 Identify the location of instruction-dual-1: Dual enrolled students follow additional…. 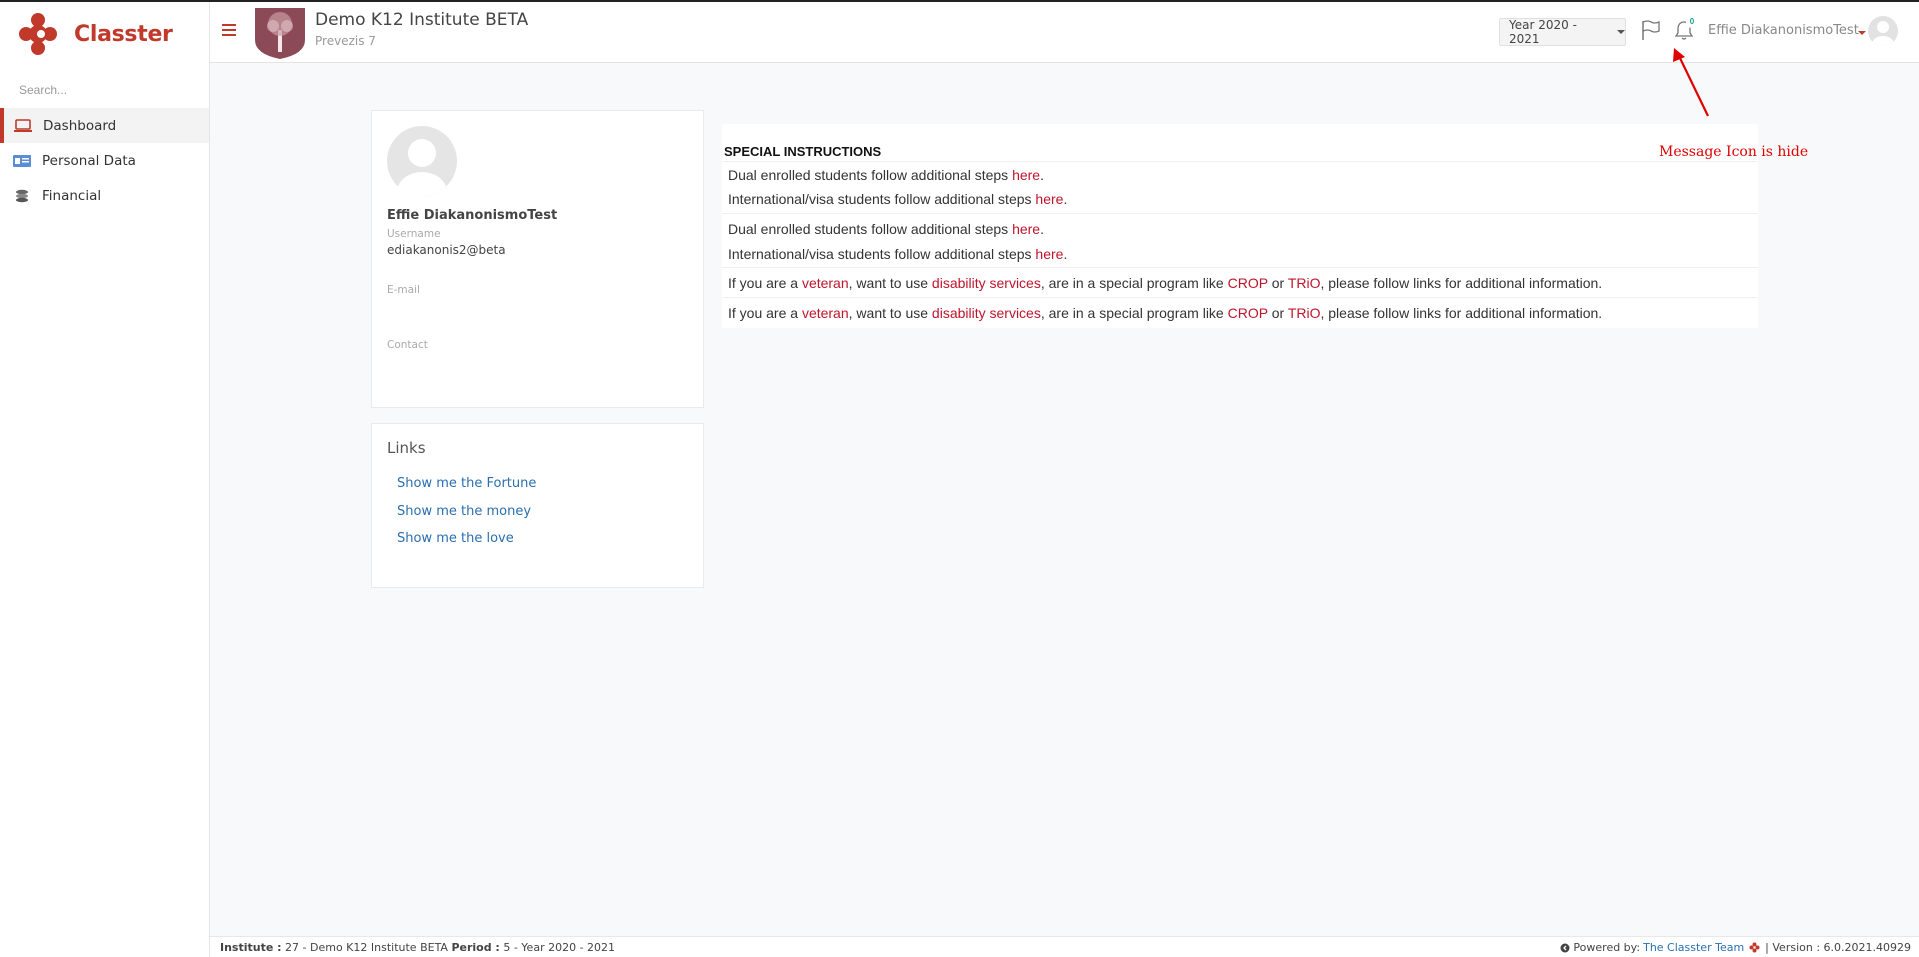
(886, 175).